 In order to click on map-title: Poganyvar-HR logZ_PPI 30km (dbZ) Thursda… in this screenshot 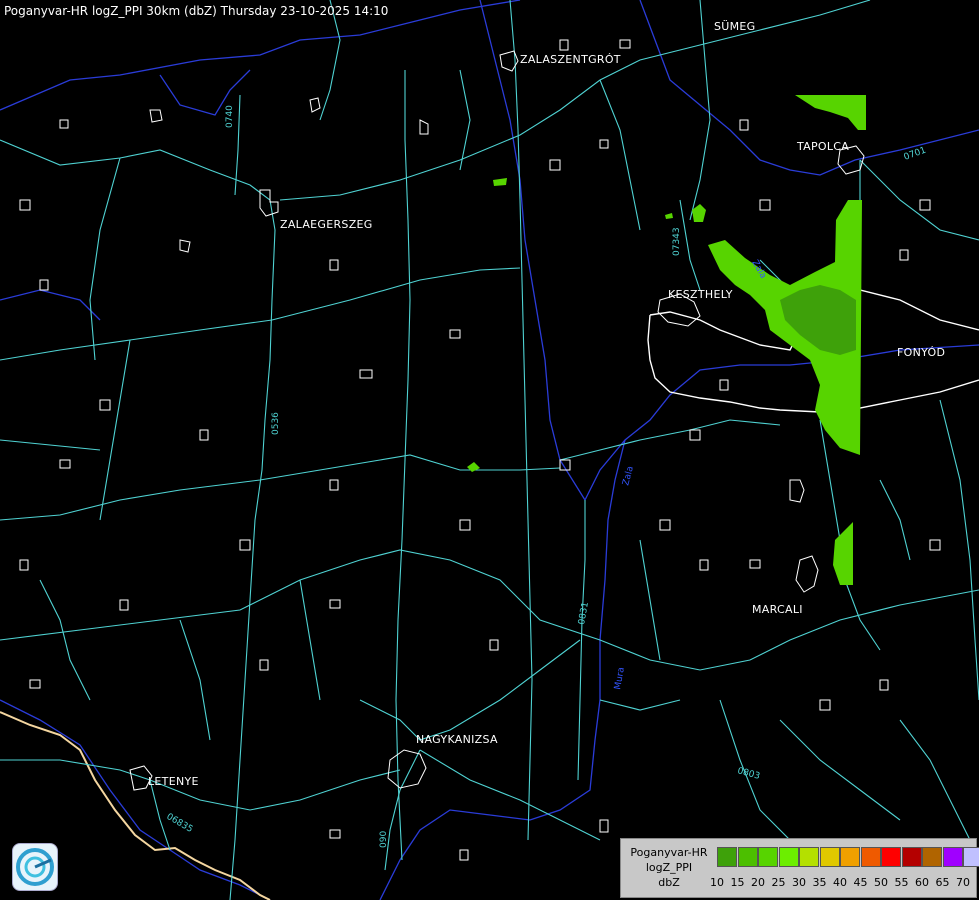, I will do `click(196, 11)`.